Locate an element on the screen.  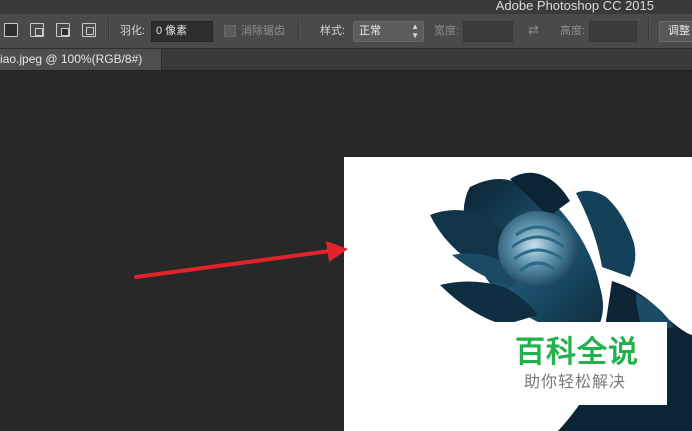
height-input is located at coordinates (613, 31).